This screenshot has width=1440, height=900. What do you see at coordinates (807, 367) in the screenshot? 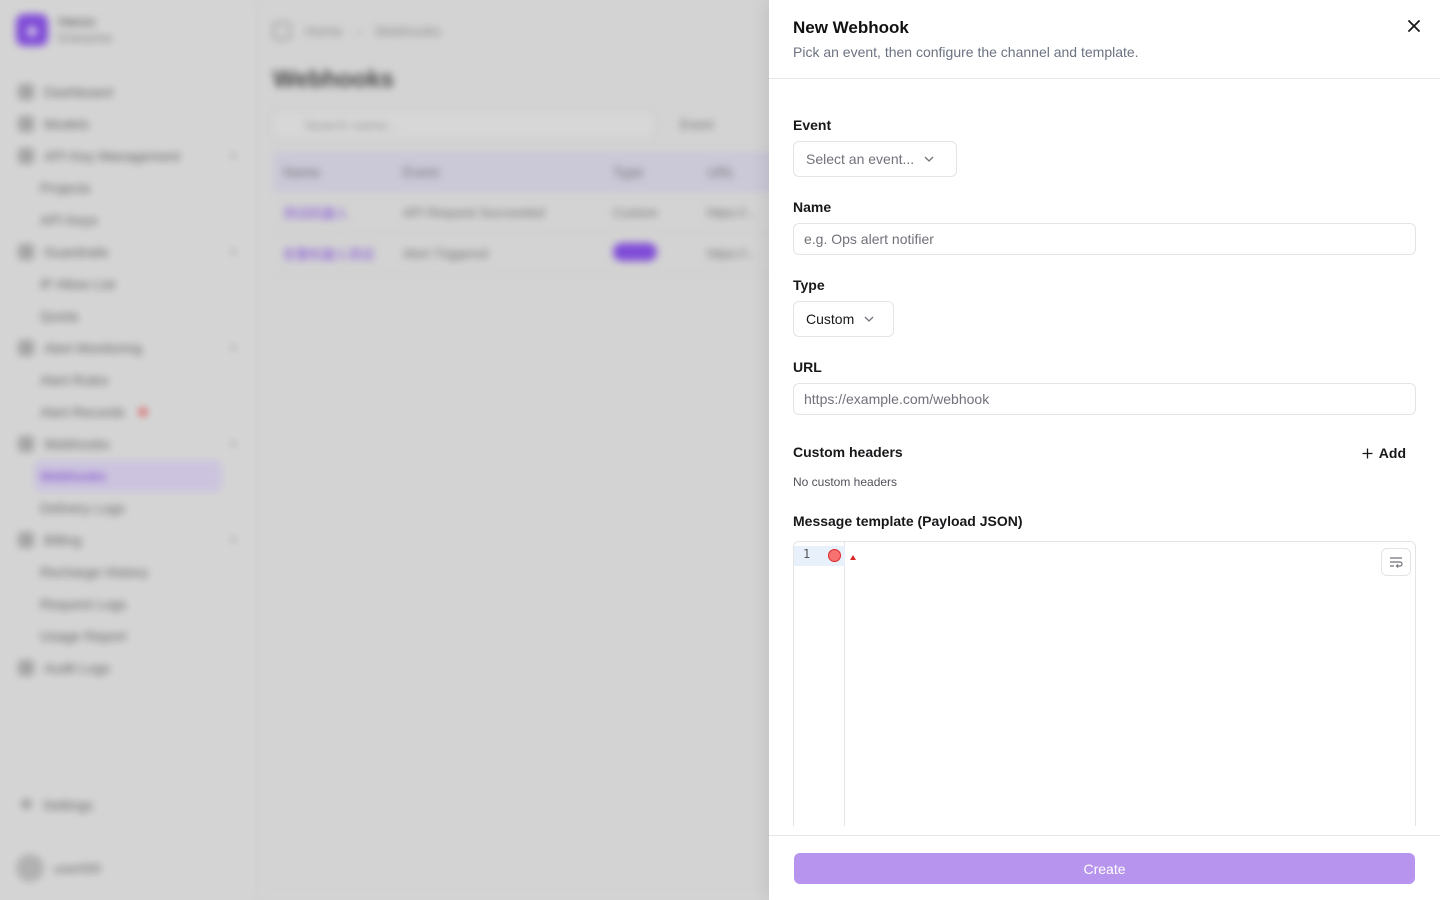
I see `url-label: URL` at bounding box center [807, 367].